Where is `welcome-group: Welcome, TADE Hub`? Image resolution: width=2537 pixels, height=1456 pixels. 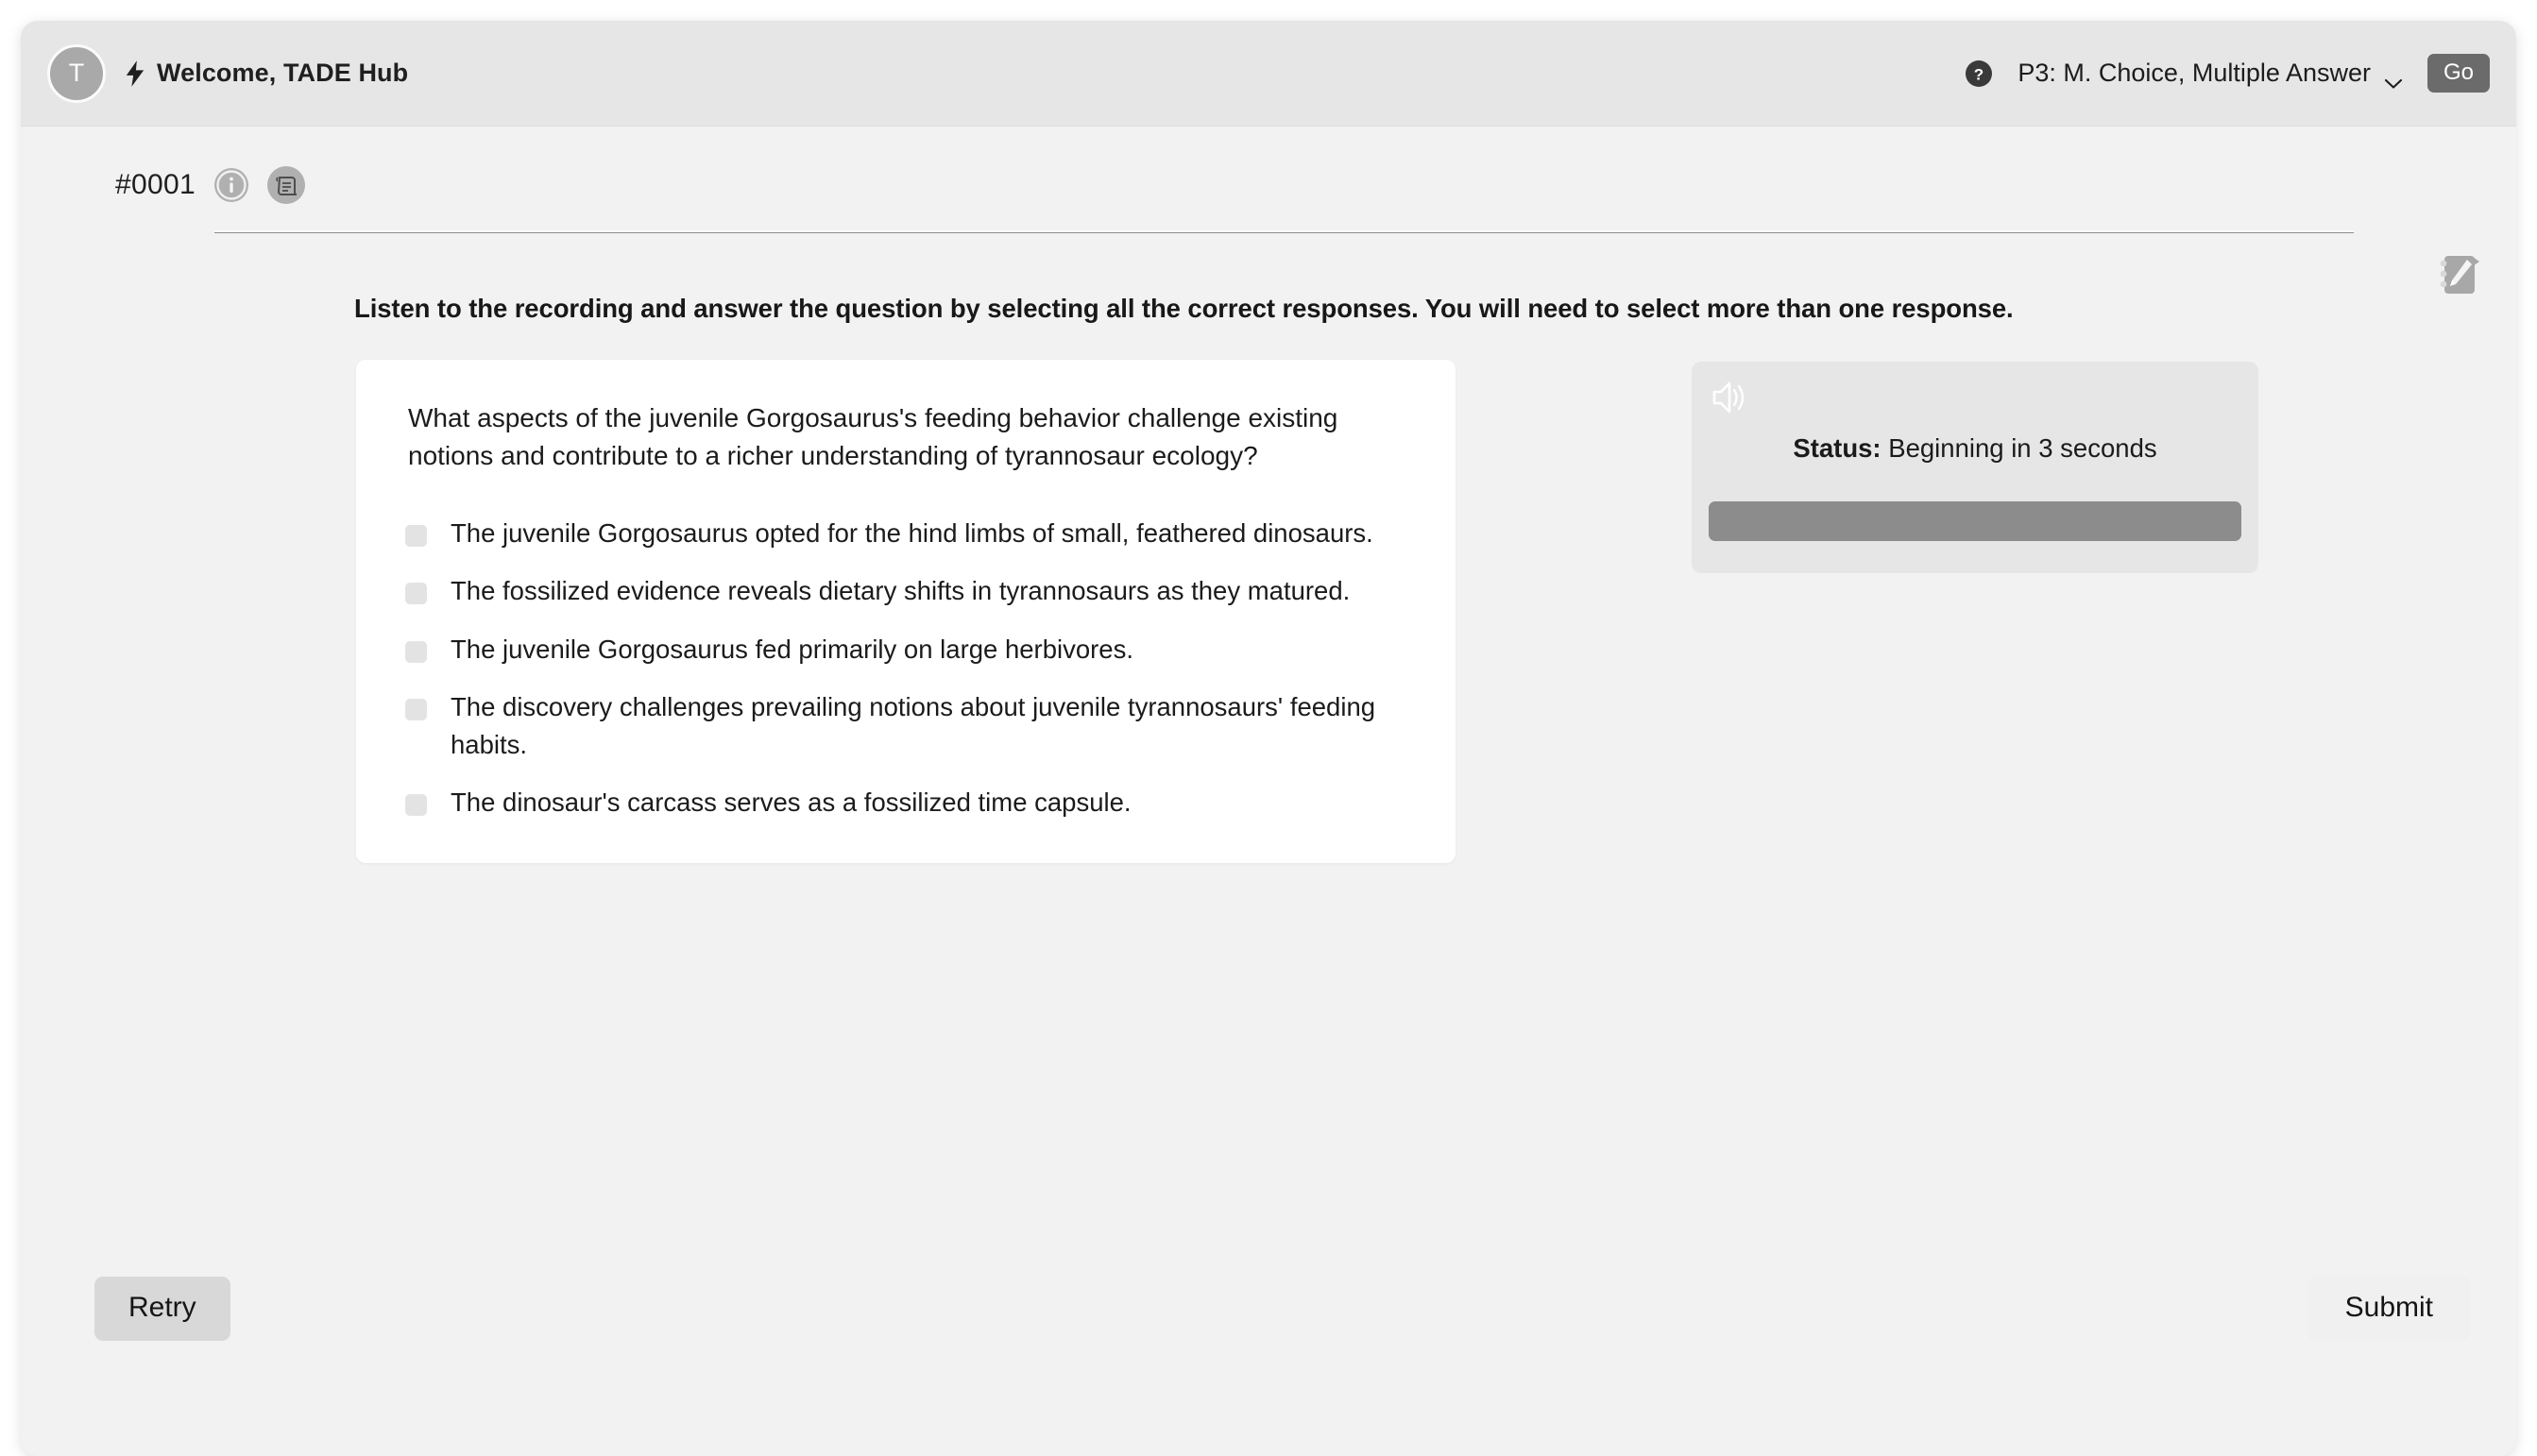
welcome-group: Welcome, TADE Hub is located at coordinates (266, 73).